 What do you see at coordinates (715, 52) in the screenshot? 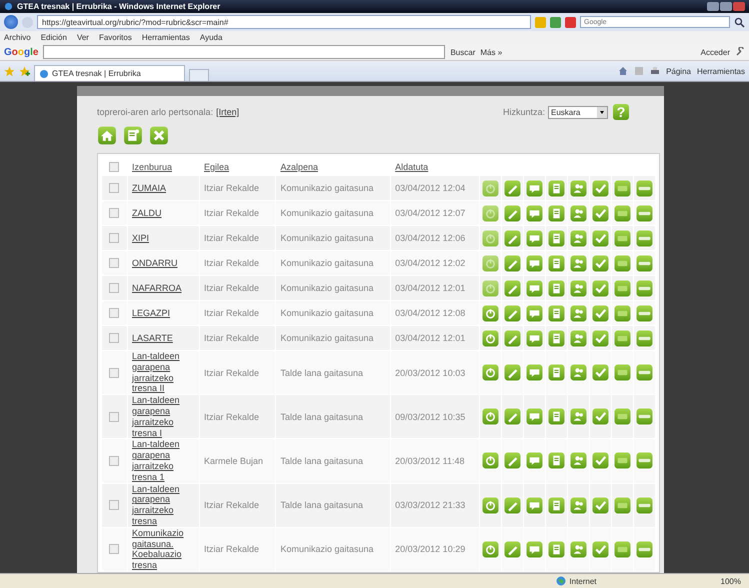
I see `sign-in-link: Acceder` at bounding box center [715, 52].